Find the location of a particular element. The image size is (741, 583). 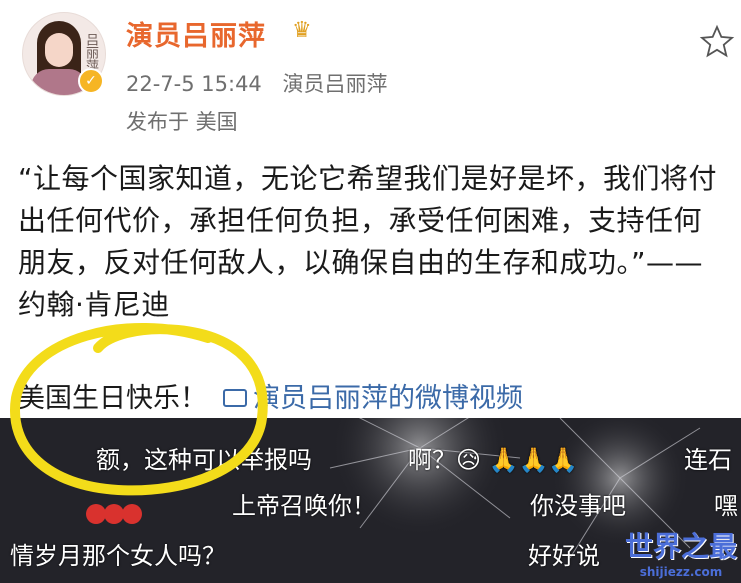

post-body-line: 美国生日快乐！ 演员吕丽萍的微博视频 is located at coordinates (270, 395).